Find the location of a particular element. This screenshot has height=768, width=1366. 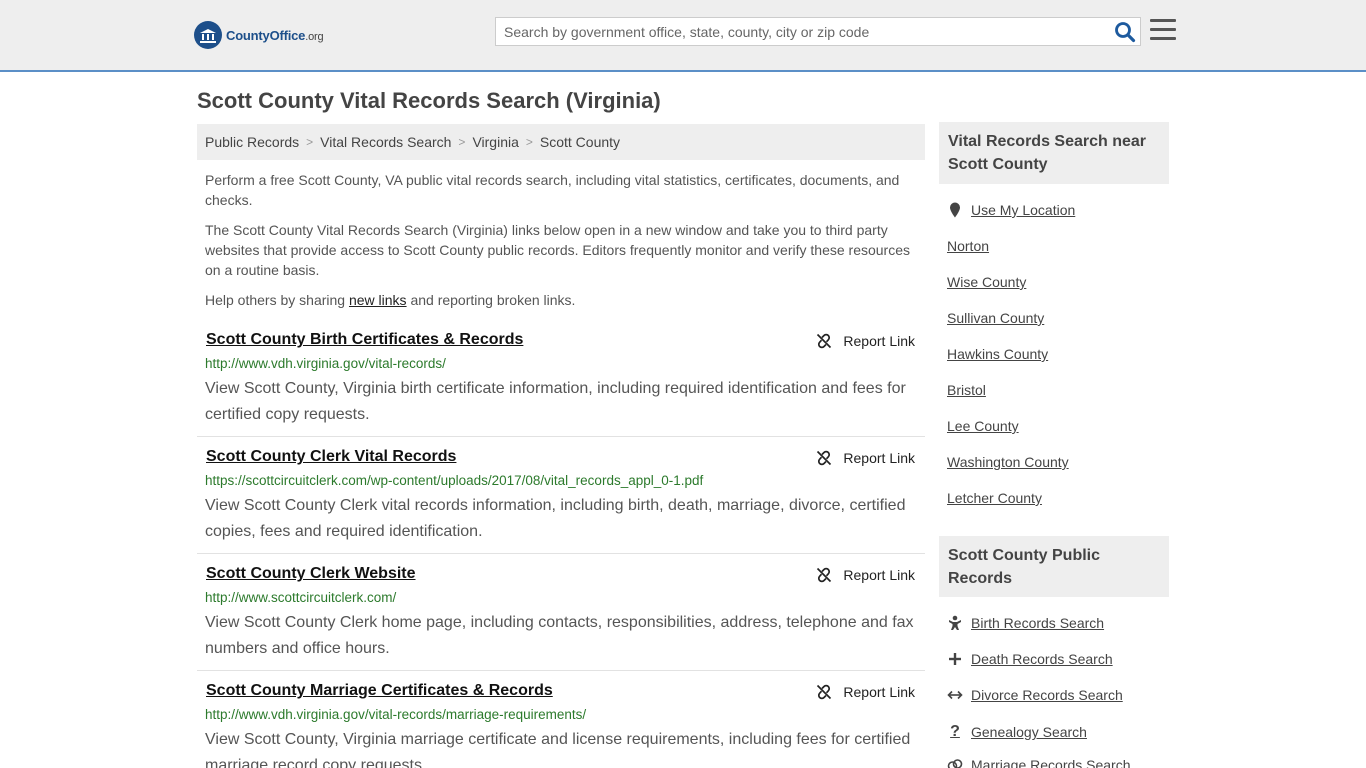

site-logo: CountyOffice.org is located at coordinates (259, 35).